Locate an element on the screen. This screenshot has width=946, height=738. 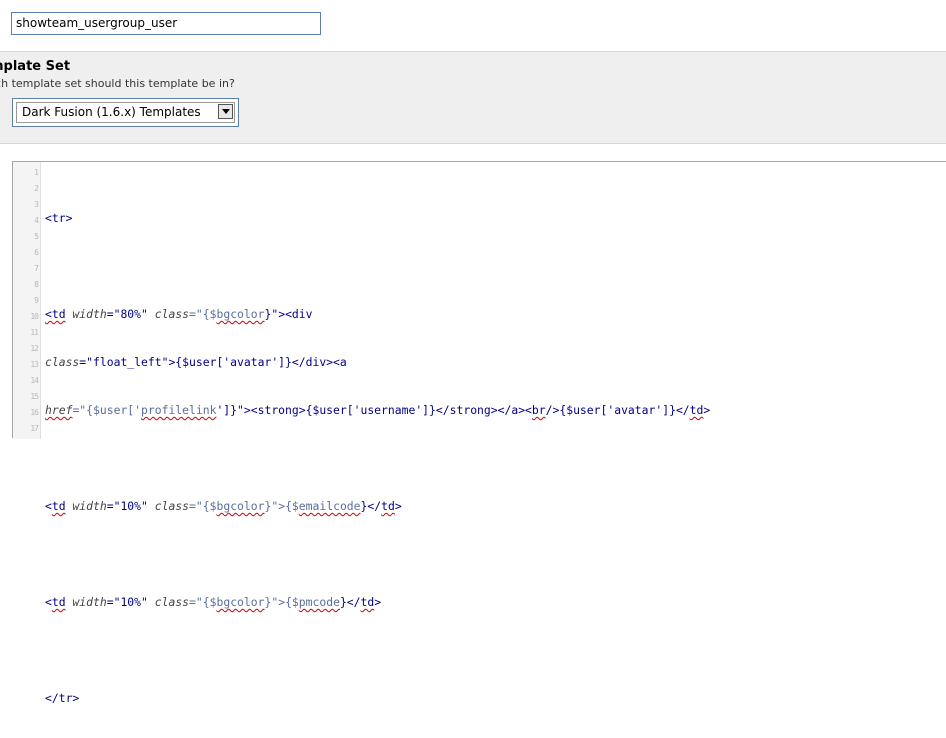
code-token: <tr> is located at coordinates (59, 218).